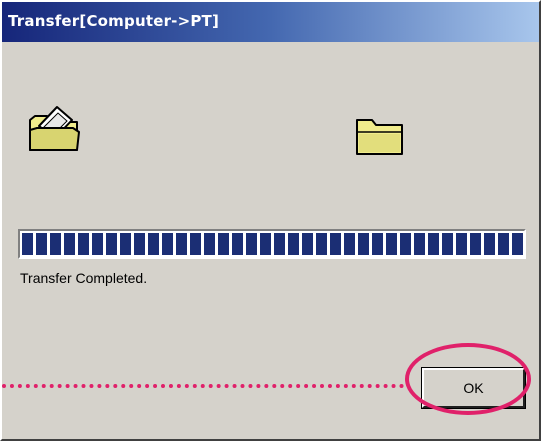  I want to click on folder-icon, so click(379, 137).